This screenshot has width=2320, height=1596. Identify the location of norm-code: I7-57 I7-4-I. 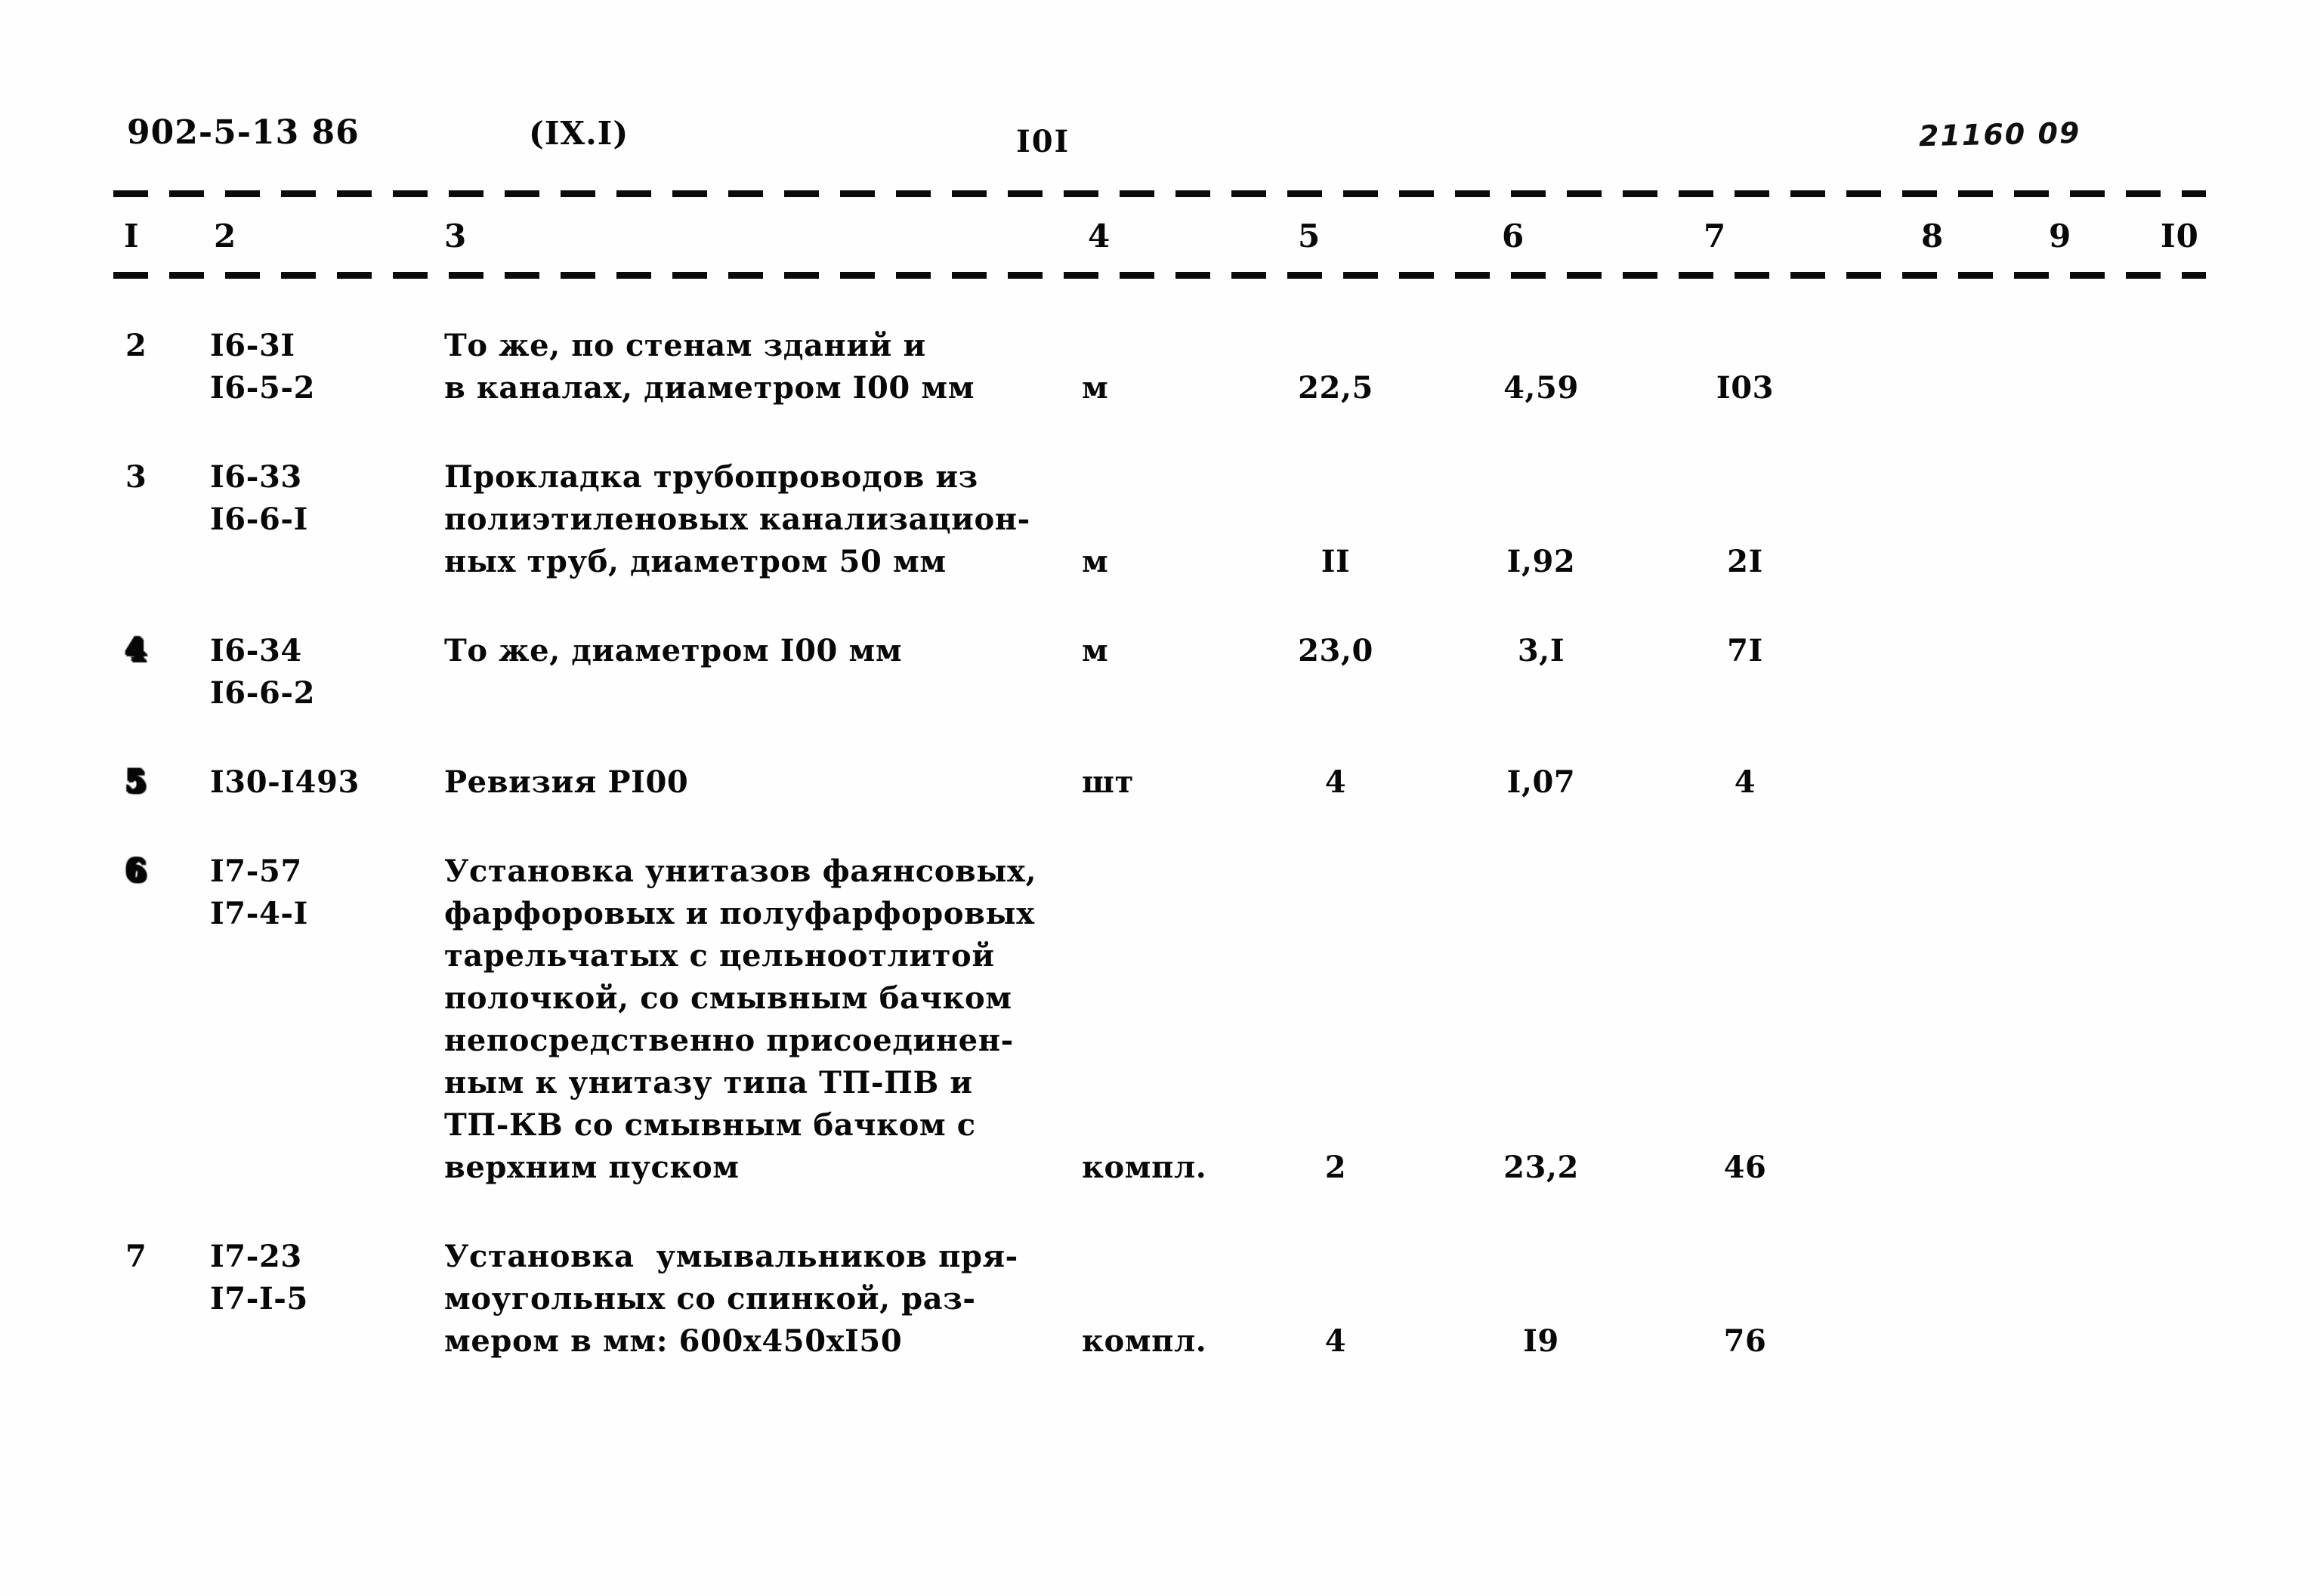
(259, 892).